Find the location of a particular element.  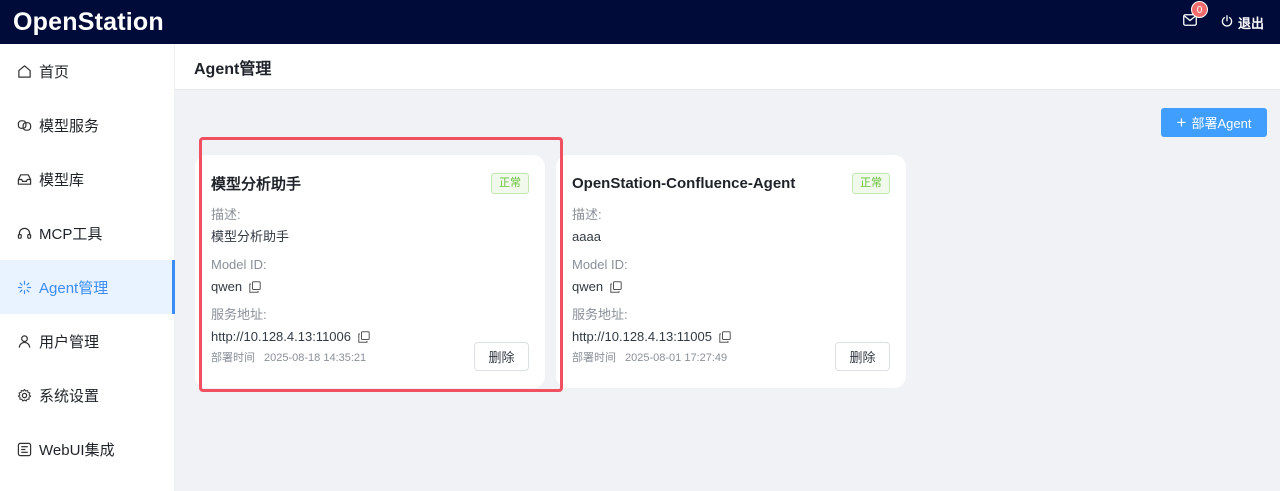

sidebar-item-mcp-tools: MCP工具 is located at coordinates (87, 233).